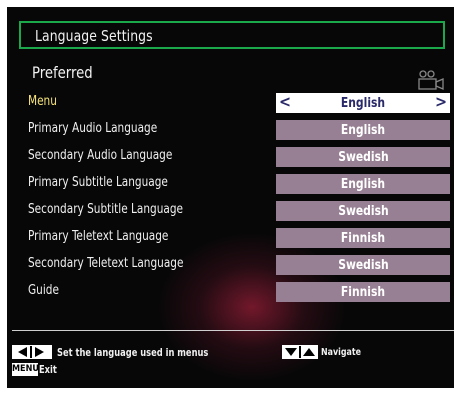 The image size is (454, 395). I want to click on row-secondary-audio: Secondary Audio Language Swedish, so click(230, 156).